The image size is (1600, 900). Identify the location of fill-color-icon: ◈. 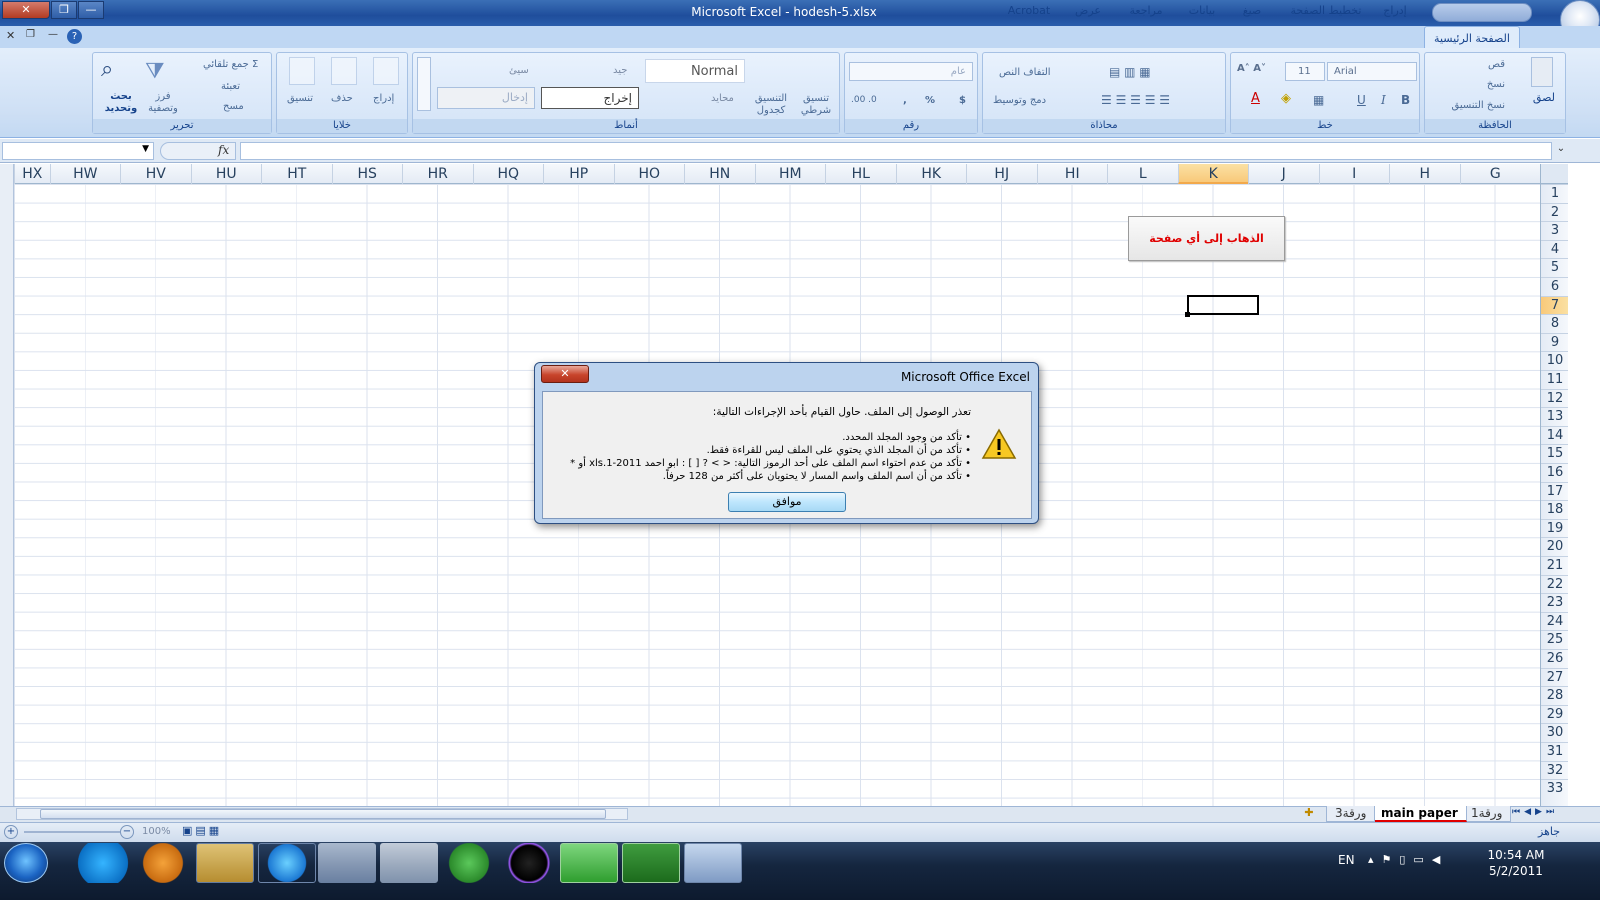
(1286, 98).